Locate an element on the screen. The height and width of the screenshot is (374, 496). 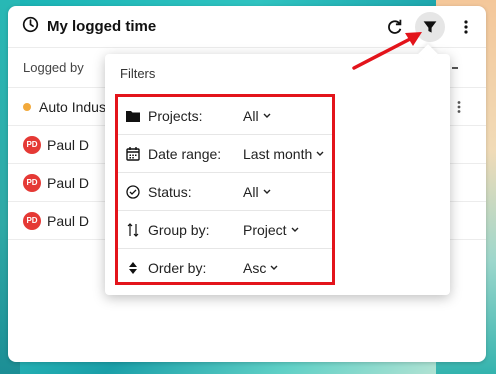
date-range-dropdown: Last month is located at coordinates (283, 154).